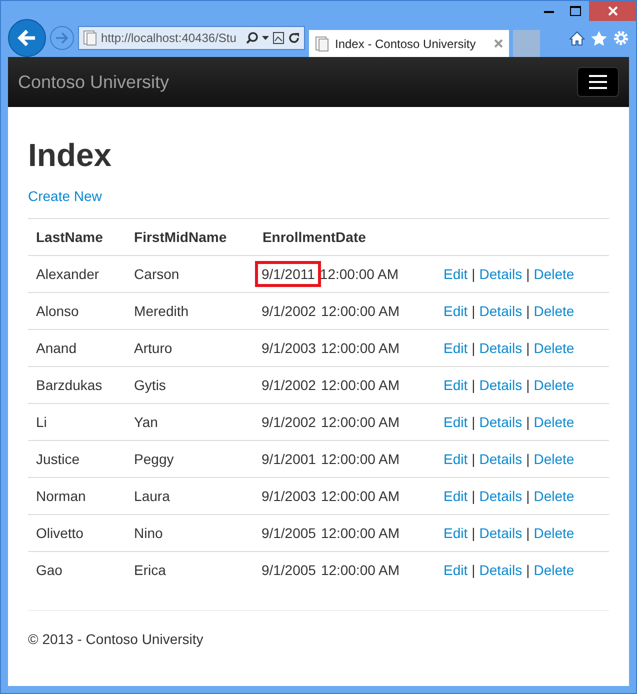 The image size is (637, 694). What do you see at coordinates (294, 38) in the screenshot?
I see `refresh-icon` at bounding box center [294, 38].